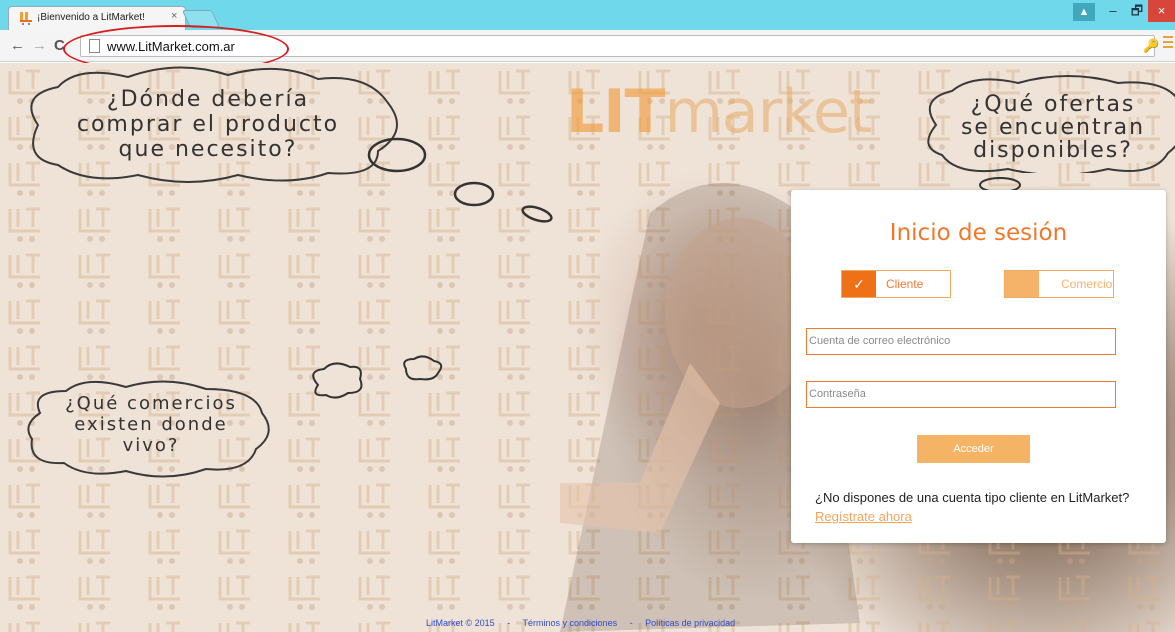 The height and width of the screenshot is (632, 1175). I want to click on comercio-label: Comercio, so click(1087, 284).